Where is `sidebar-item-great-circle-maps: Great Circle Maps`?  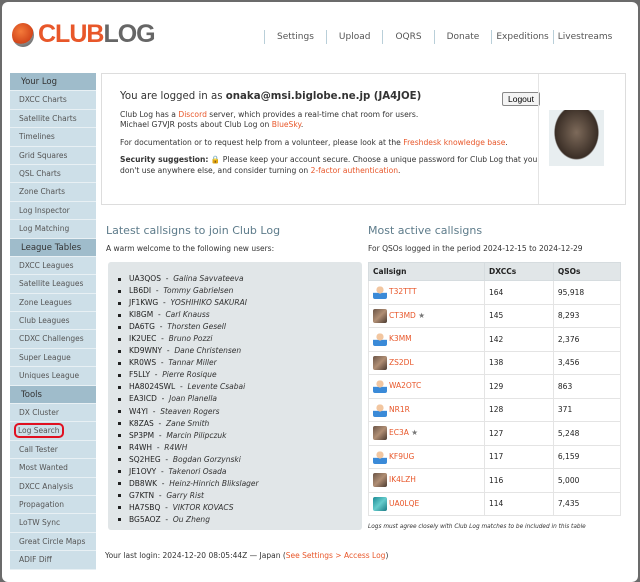
sidebar-item-great-circle-maps: Great Circle Maps is located at coordinates (53, 542).